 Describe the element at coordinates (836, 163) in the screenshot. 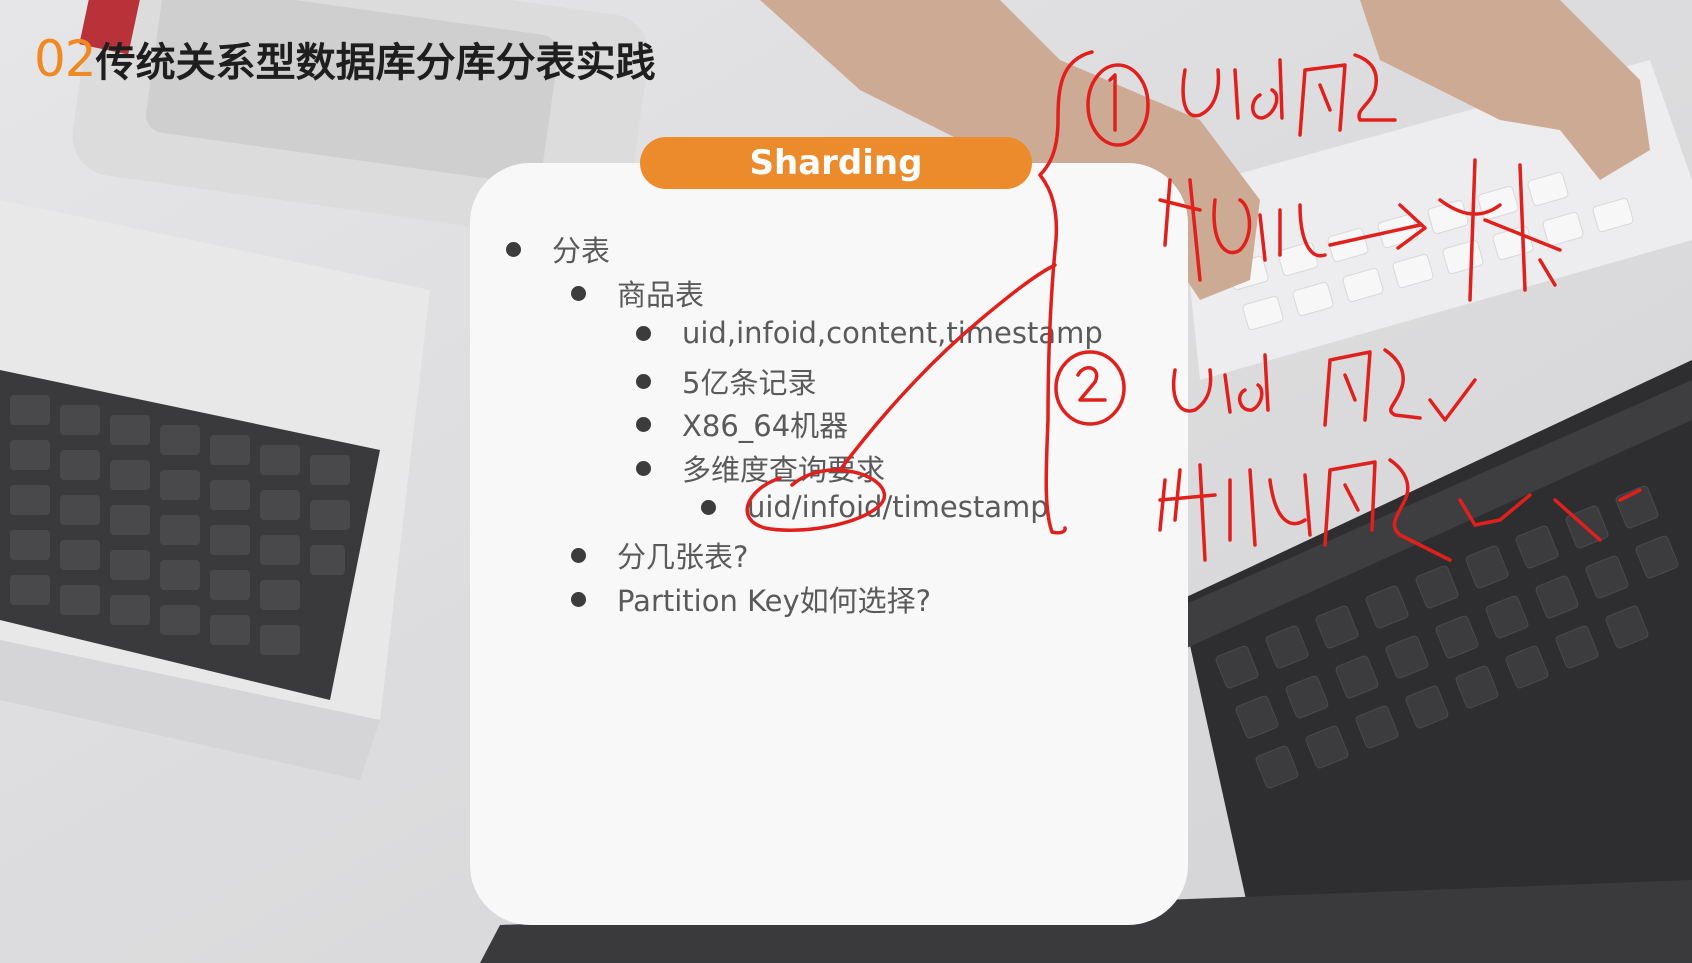

I see `sharding-badge: Sharding` at that location.